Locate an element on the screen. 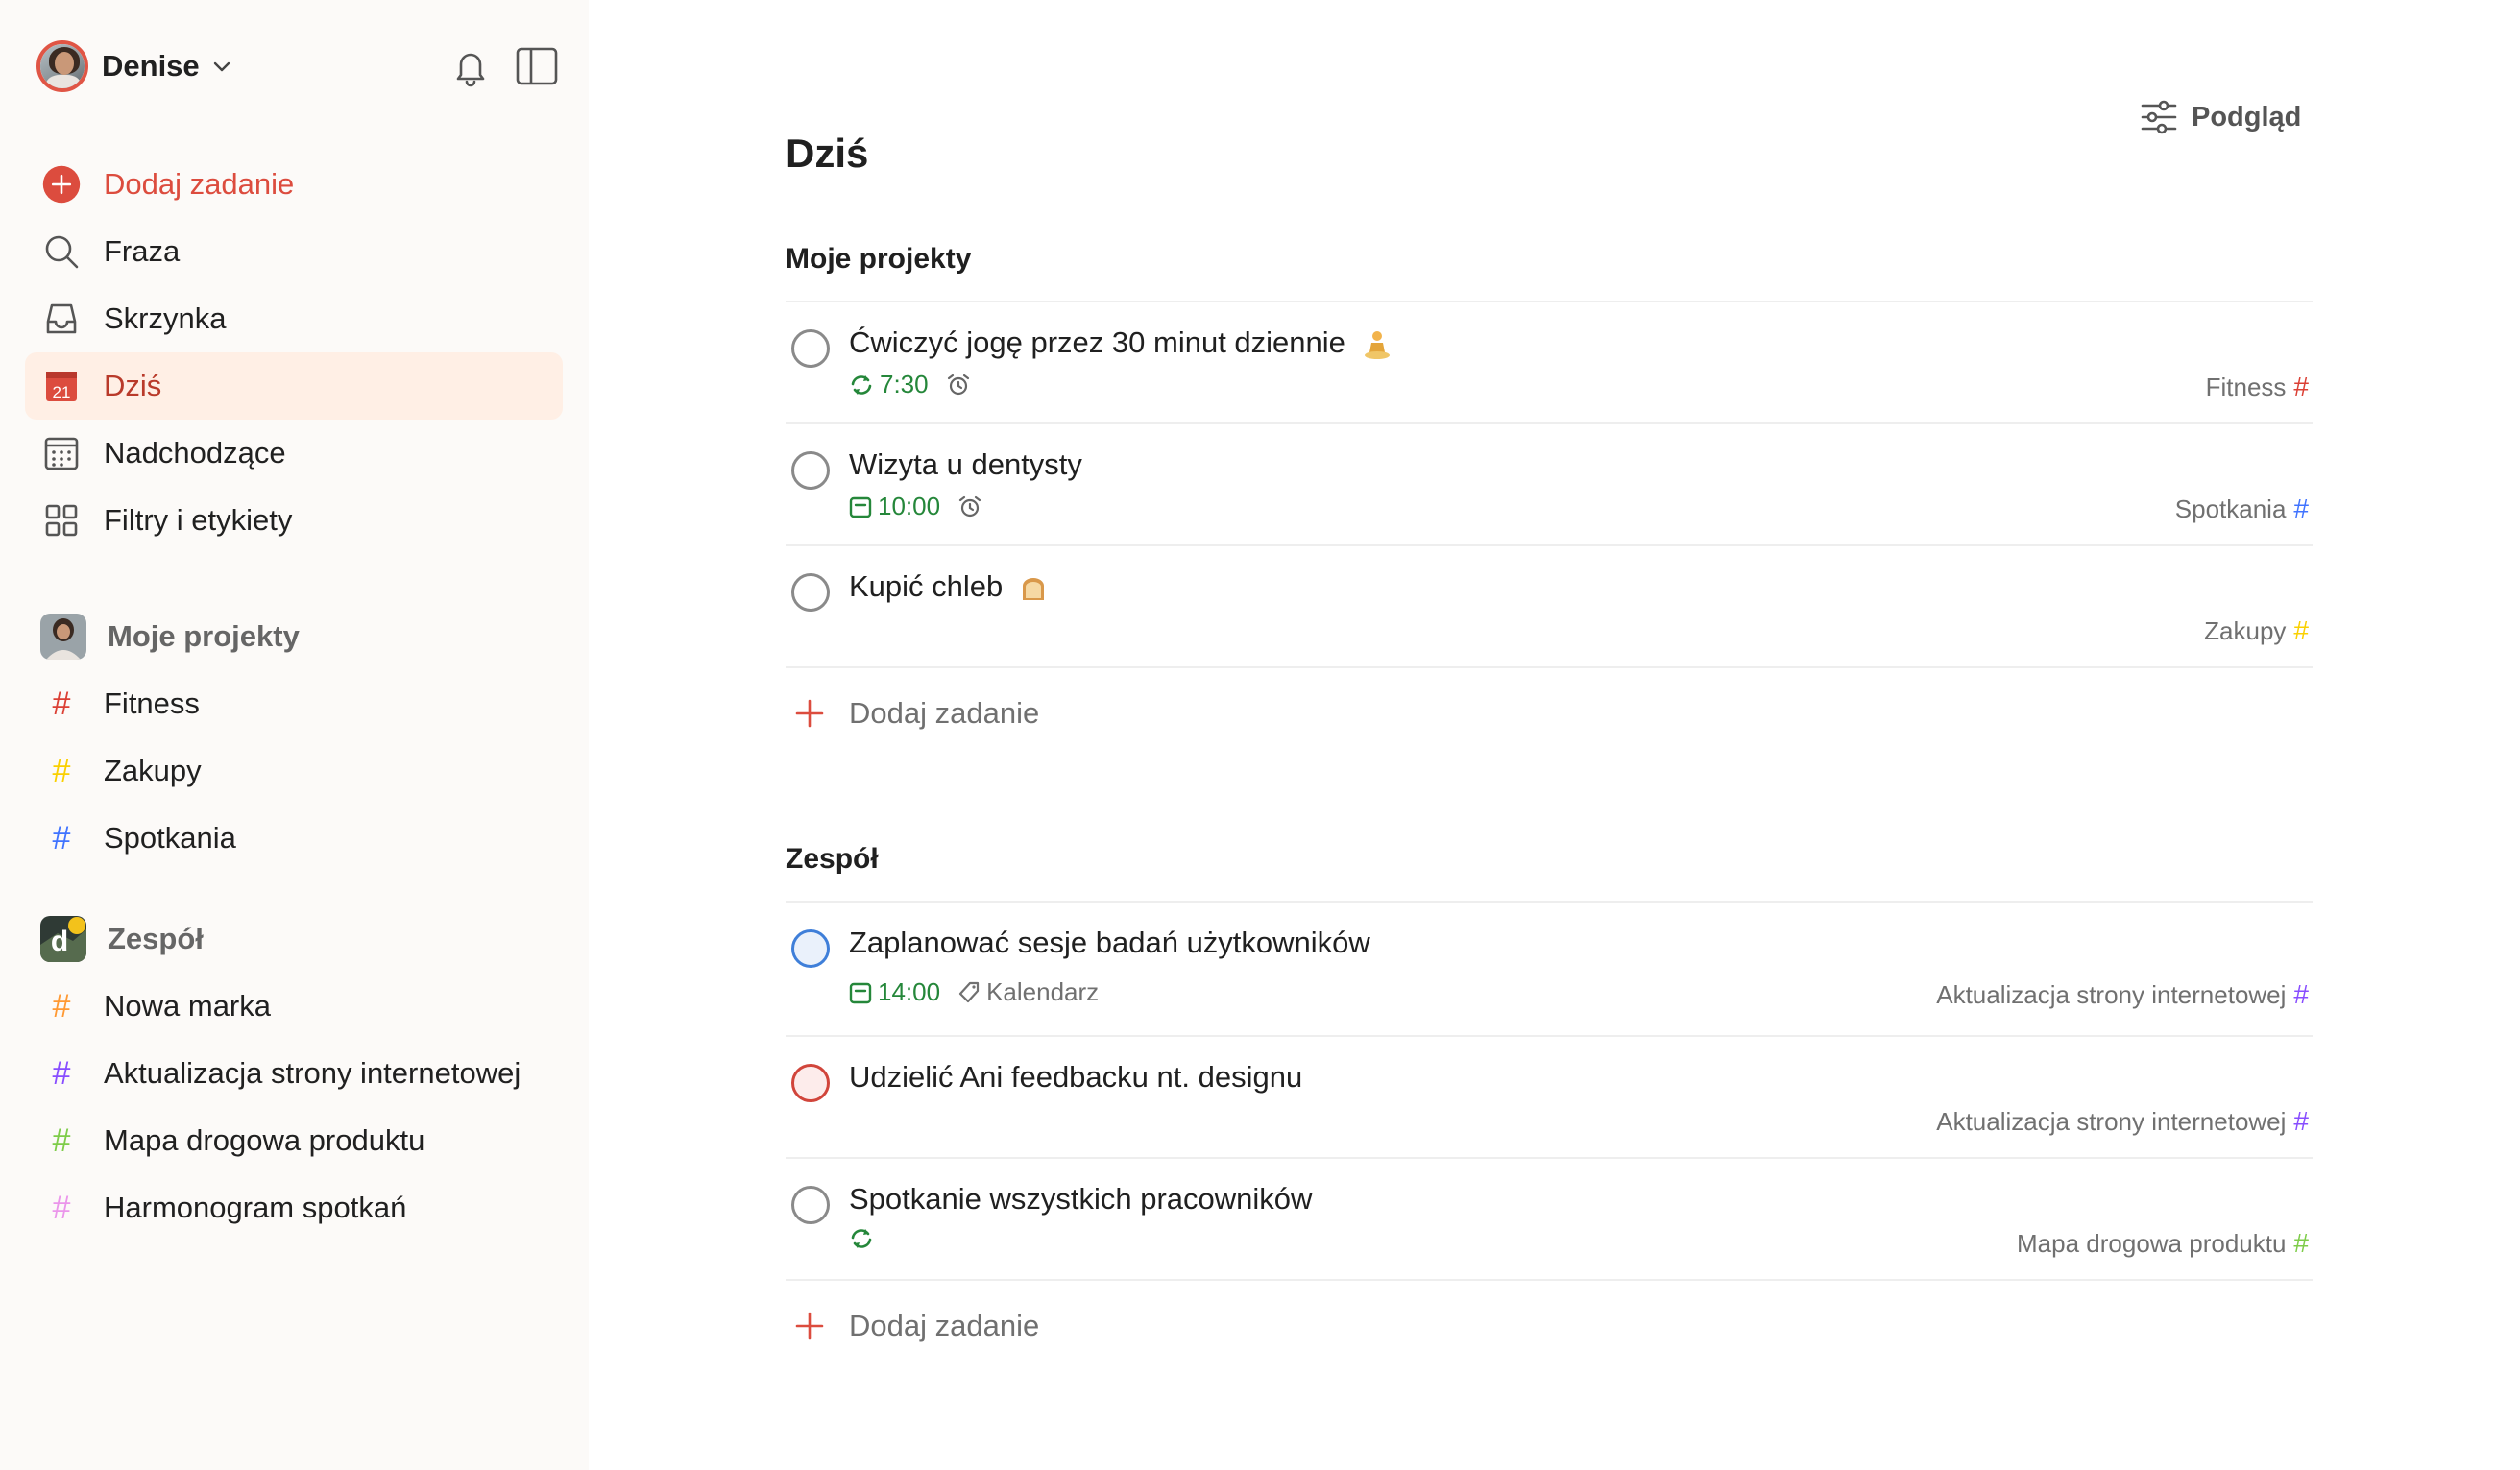 Image resolution: width=2520 pixels, height=1470 pixels. sidebar-project-fitness: # Fitness is located at coordinates (294, 703).